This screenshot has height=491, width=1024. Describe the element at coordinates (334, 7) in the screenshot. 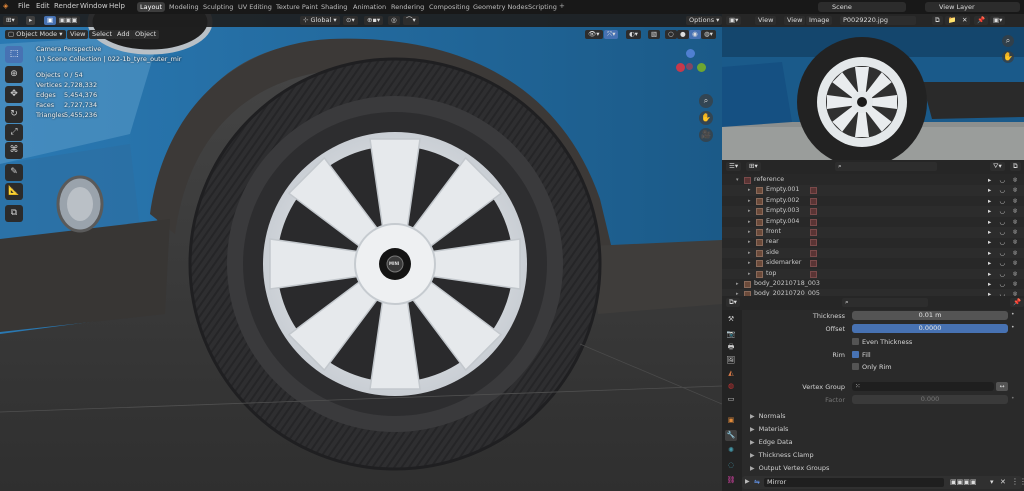

I see `tab-shading: Shading` at that location.